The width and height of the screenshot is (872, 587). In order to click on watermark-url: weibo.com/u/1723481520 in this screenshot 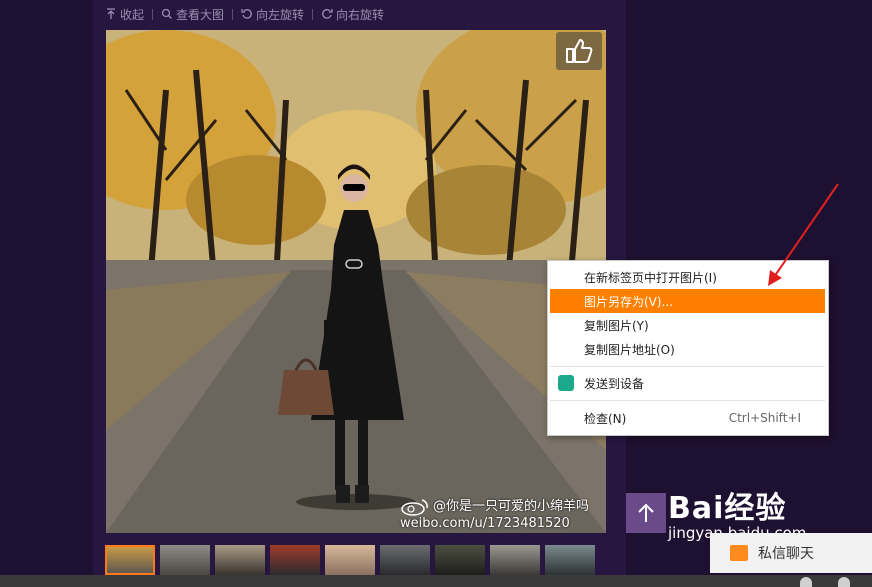, I will do `click(485, 523)`.